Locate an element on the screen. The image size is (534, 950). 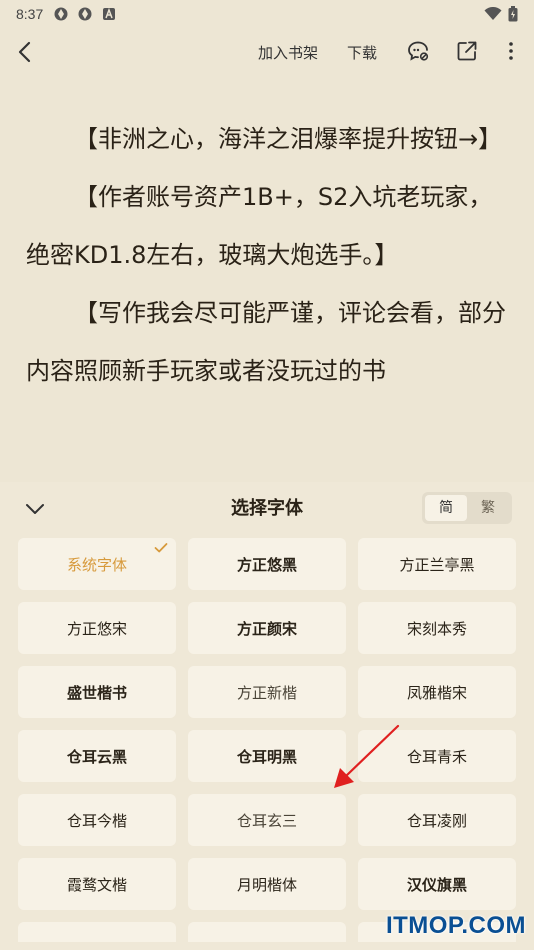
script-toggle: 简 繁 is located at coordinates (467, 508).